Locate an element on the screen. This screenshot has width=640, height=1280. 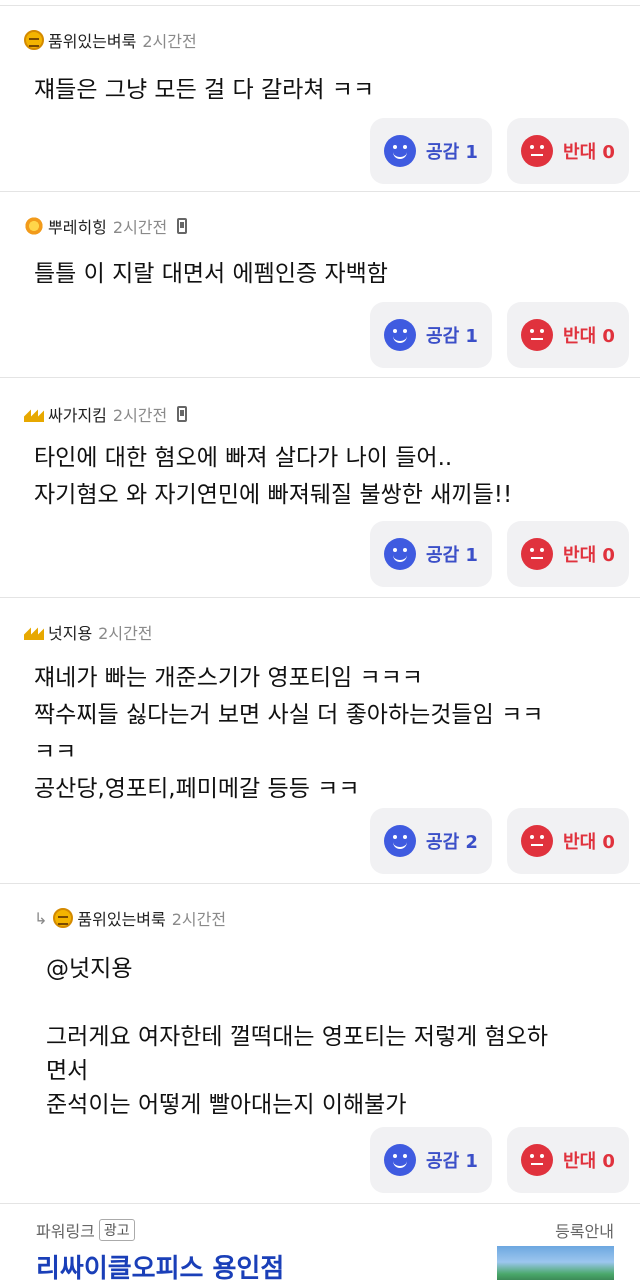
ad-label-text: 파워링크 is located at coordinates (65, 1231).